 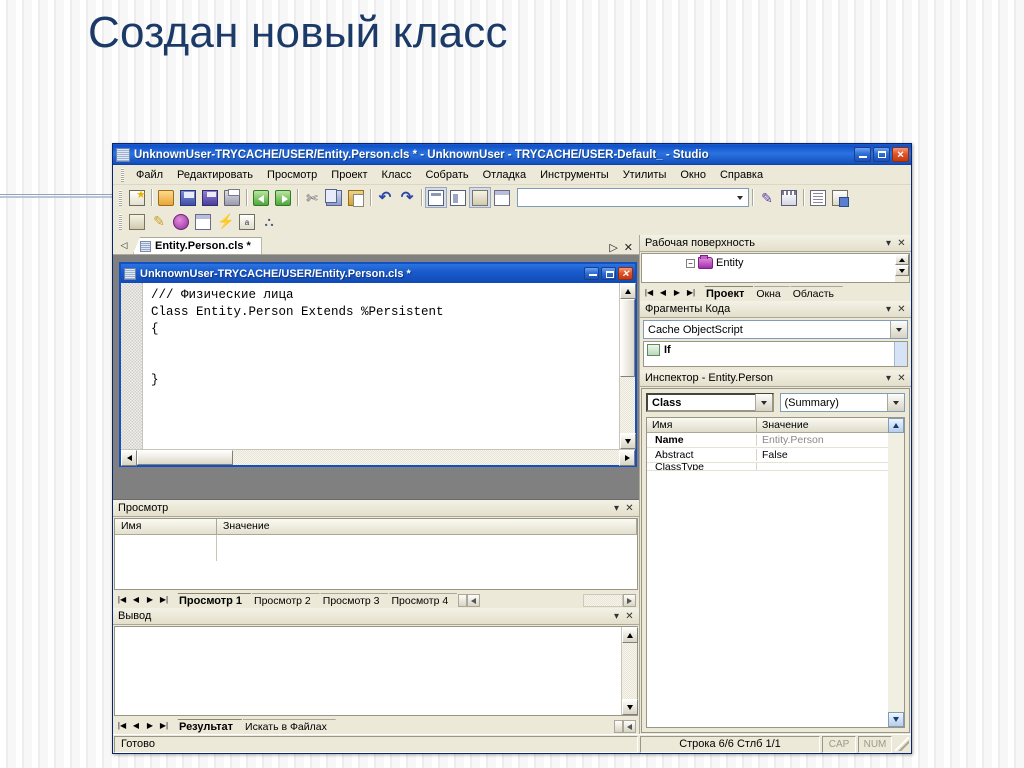 What do you see at coordinates (349, 175) in the screenshot?
I see `menu-item-project: Проект` at bounding box center [349, 175].